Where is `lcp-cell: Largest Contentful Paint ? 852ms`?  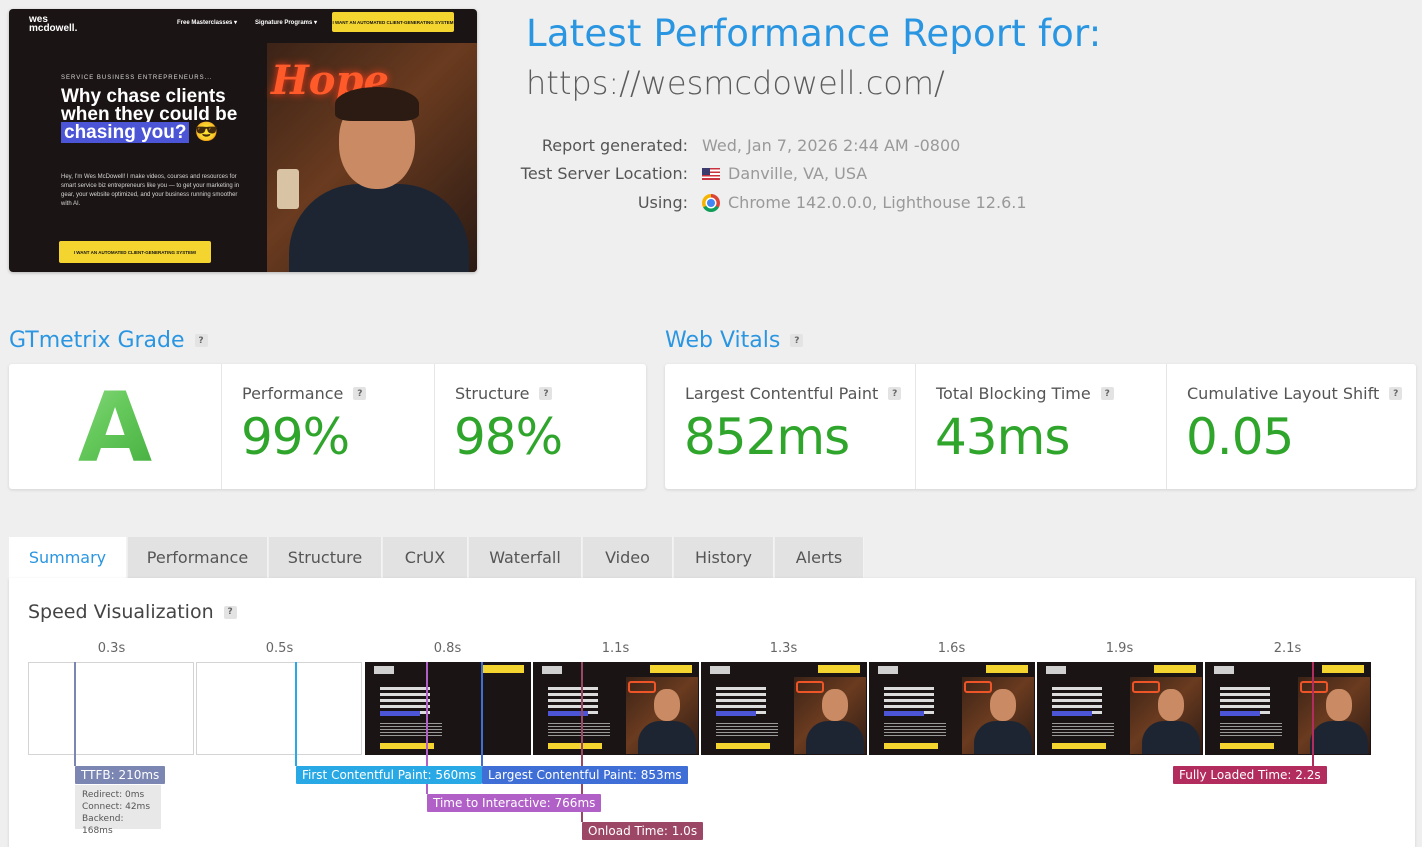
lcp-cell: Largest Contentful Paint ? 852ms is located at coordinates (790, 426).